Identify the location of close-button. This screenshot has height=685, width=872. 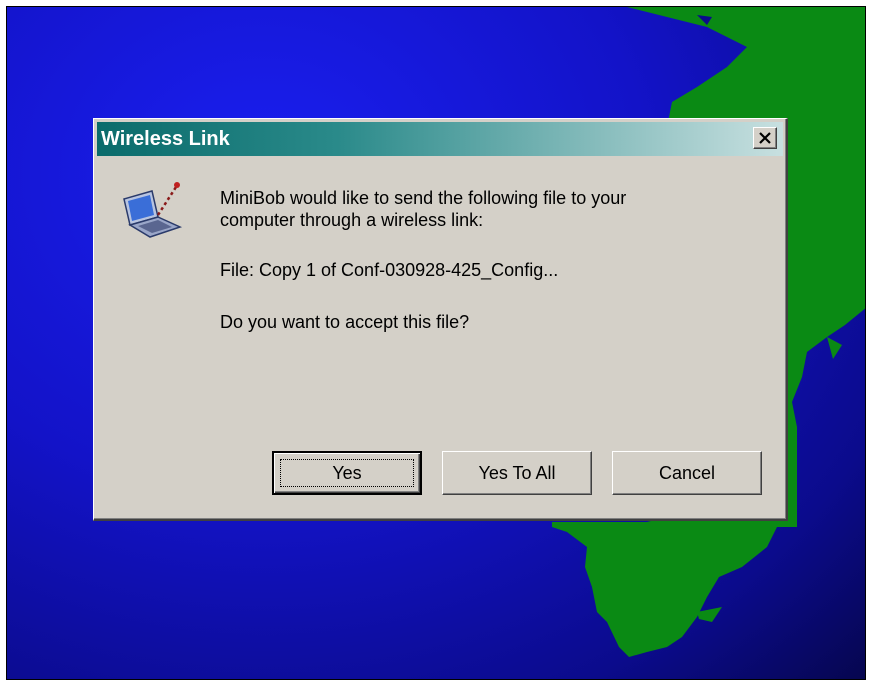
(765, 138).